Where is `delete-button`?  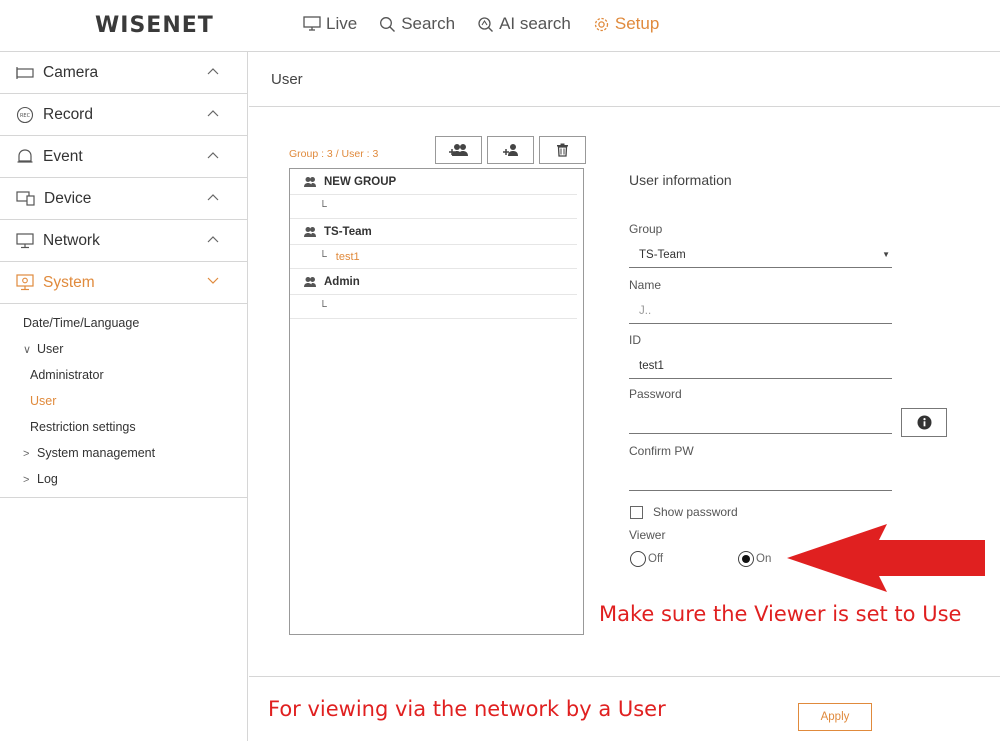 delete-button is located at coordinates (562, 150).